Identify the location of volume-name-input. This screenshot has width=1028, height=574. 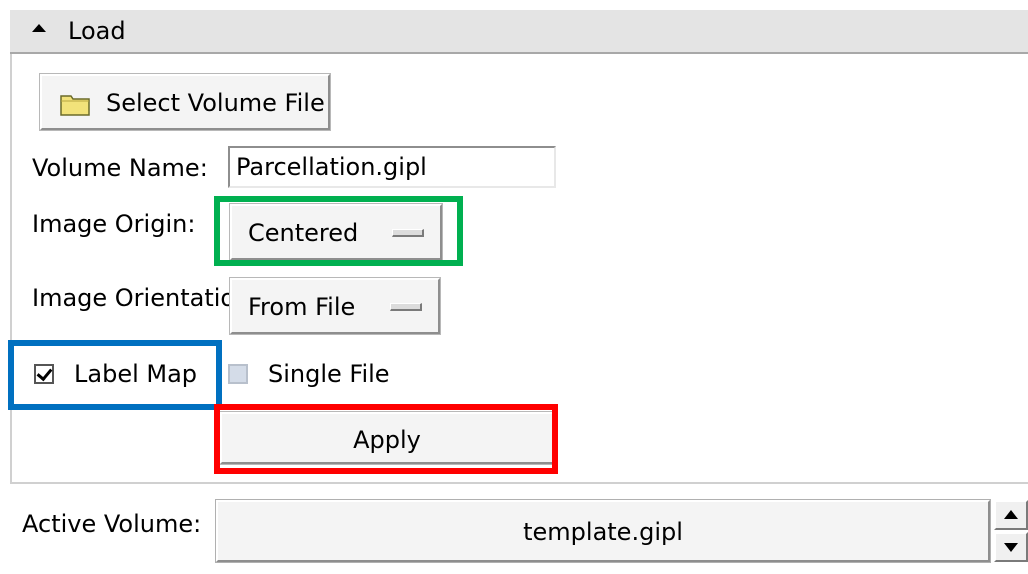
(392, 167).